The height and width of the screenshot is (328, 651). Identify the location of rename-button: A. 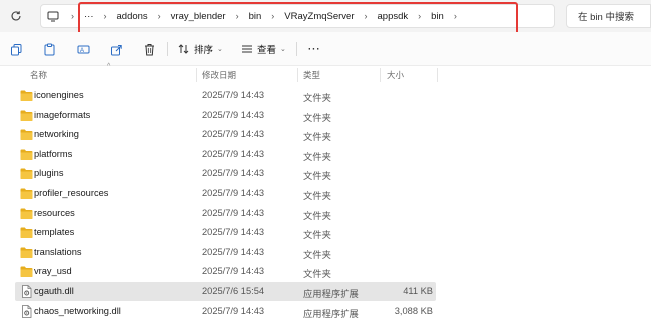
(83, 49).